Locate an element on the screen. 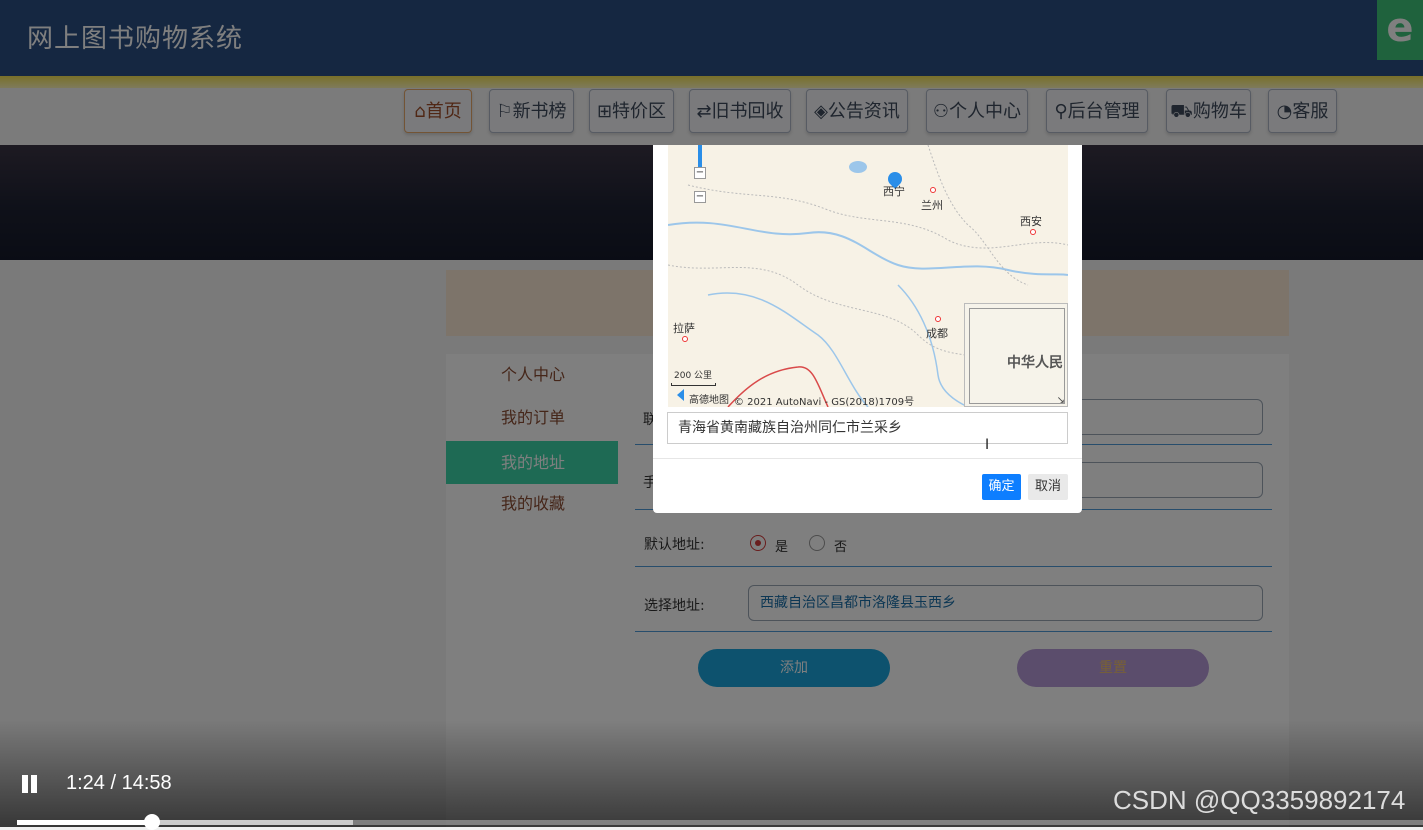  cancel-button: 取消 is located at coordinates (1048, 487).